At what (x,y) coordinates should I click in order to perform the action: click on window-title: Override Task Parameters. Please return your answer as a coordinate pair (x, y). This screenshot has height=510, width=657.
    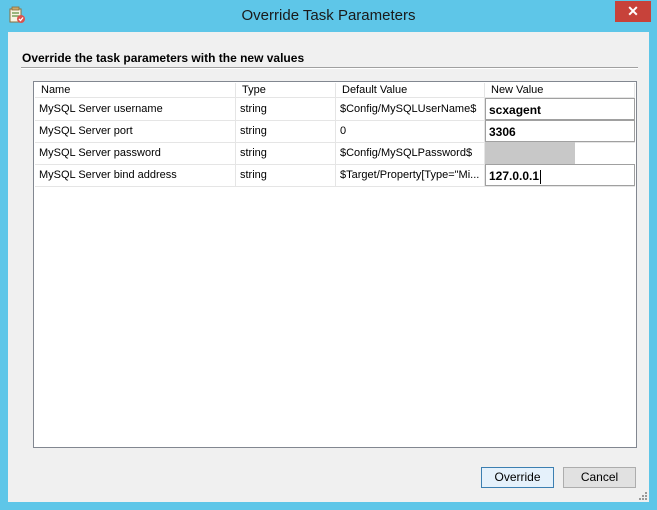
    Looking at the image, I should click on (328, 15).